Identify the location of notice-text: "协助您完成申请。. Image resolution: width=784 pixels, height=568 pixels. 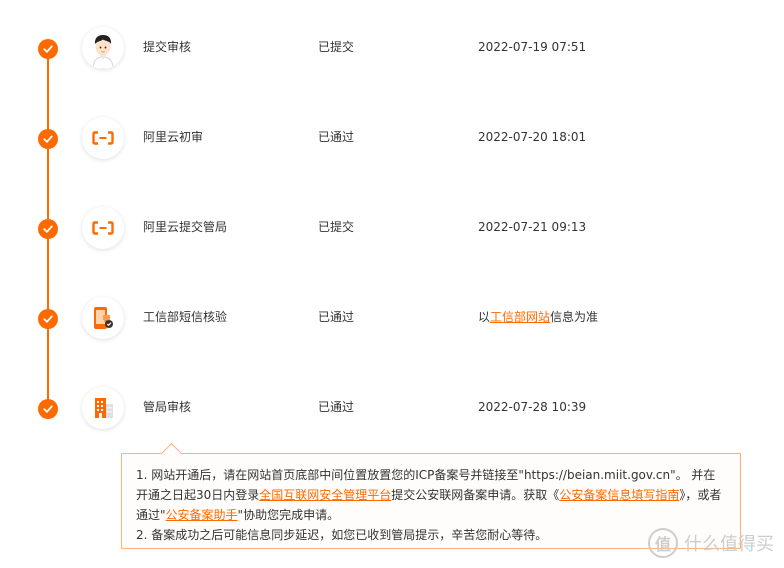
(288, 515).